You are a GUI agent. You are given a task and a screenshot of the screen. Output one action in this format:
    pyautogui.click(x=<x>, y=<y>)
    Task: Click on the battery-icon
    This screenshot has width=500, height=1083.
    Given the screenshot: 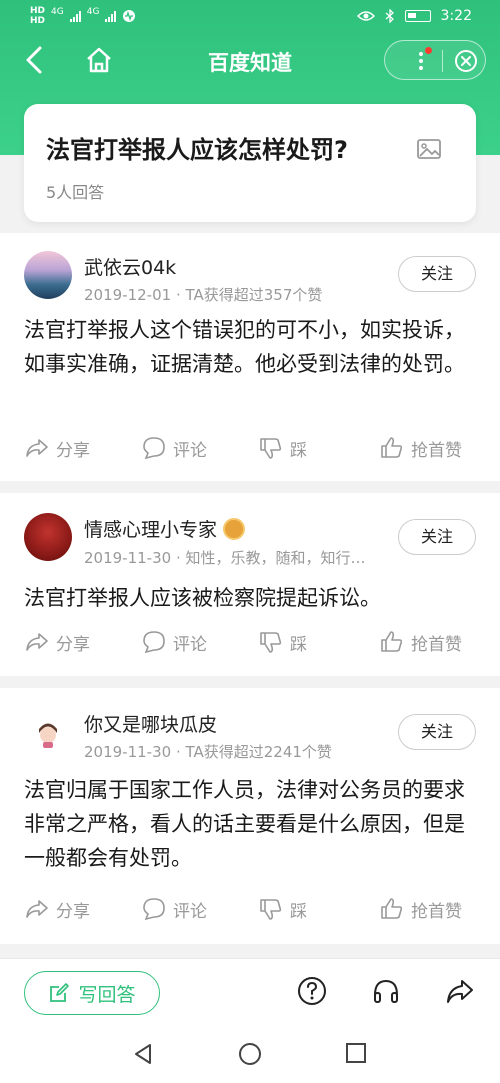 What is the action you would take?
    pyautogui.click(x=417, y=16)
    